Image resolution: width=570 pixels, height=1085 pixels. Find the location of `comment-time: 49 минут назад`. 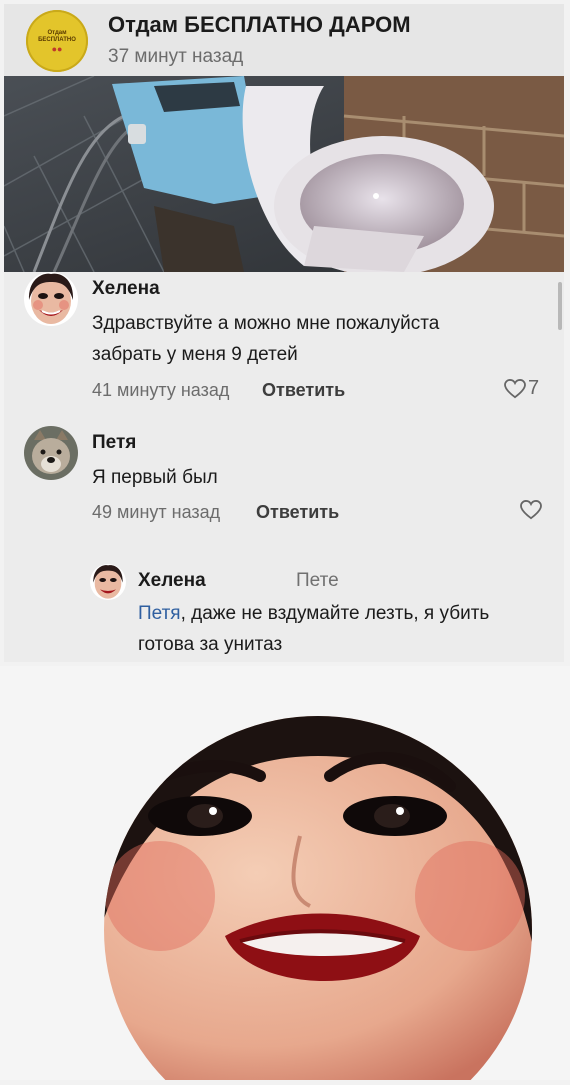

comment-time: 49 минут назад is located at coordinates (156, 512).